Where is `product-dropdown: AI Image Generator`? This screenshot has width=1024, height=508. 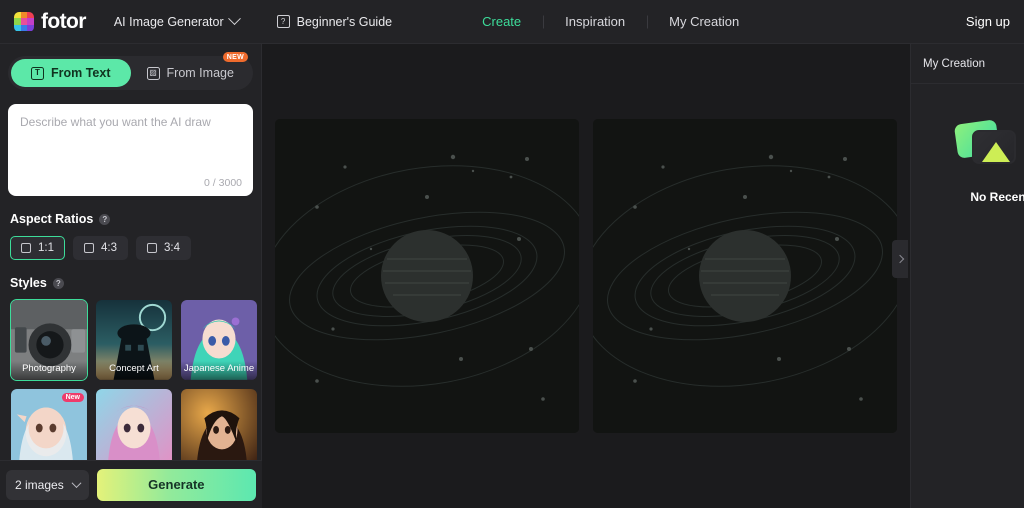
product-dropdown: AI Image Generator is located at coordinates (177, 20).